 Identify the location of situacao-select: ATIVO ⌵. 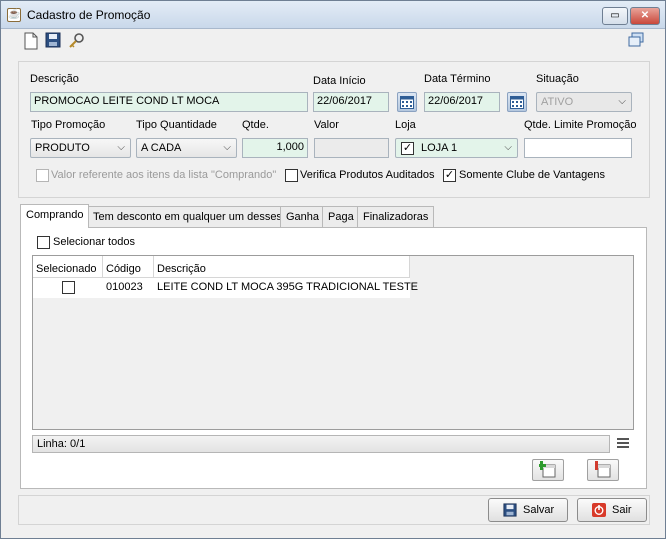
(584, 102).